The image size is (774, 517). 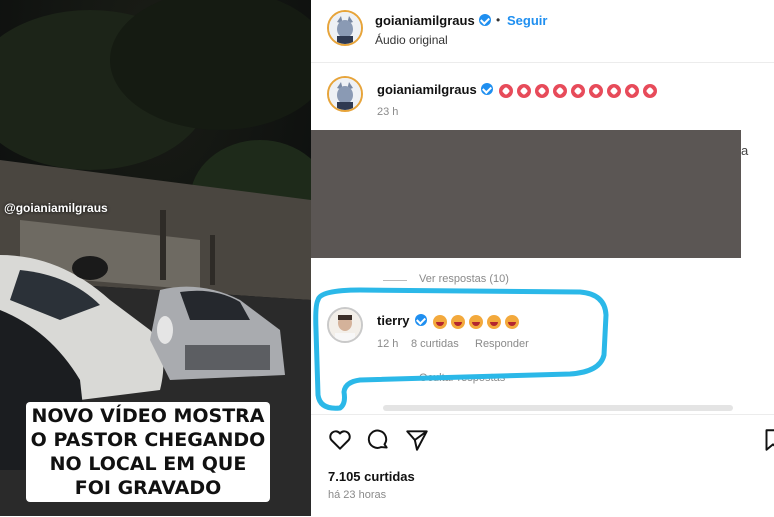 I want to click on header-username: goianiamilgraus, so click(x=425, y=20).